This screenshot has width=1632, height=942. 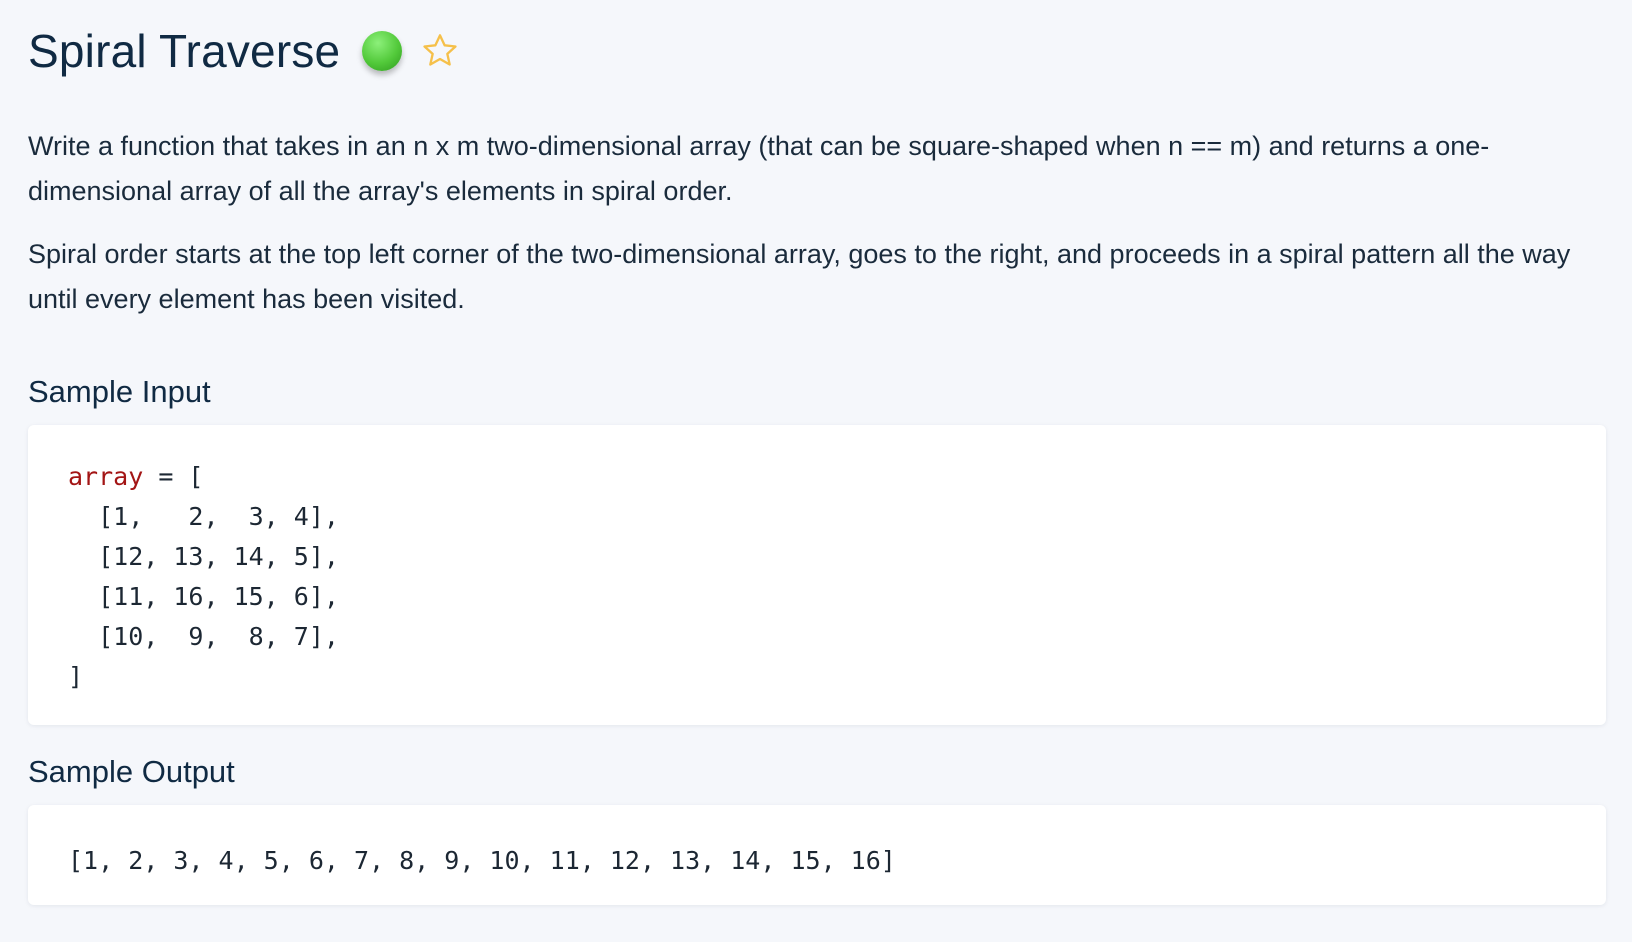 What do you see at coordinates (203, 636) in the screenshot?
I see `code-line: [10, 9, 8, 7],` at bounding box center [203, 636].